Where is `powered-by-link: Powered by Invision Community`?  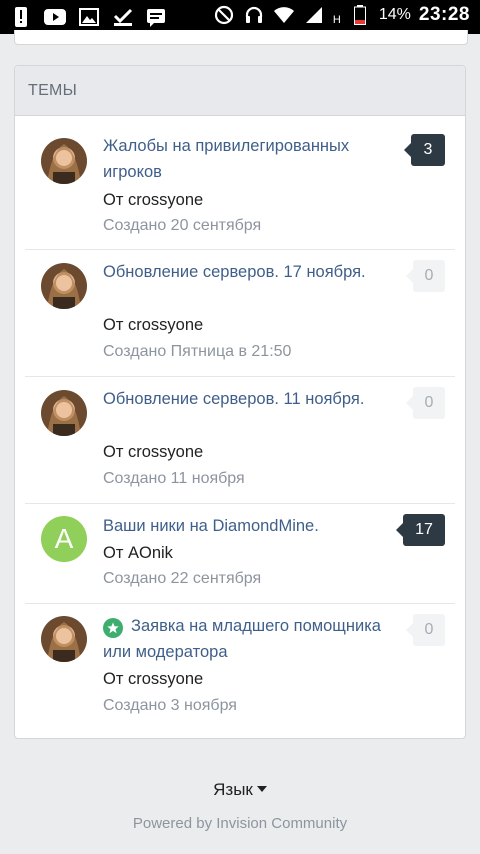
powered-by-link: Powered by Invision Community is located at coordinates (240, 823).